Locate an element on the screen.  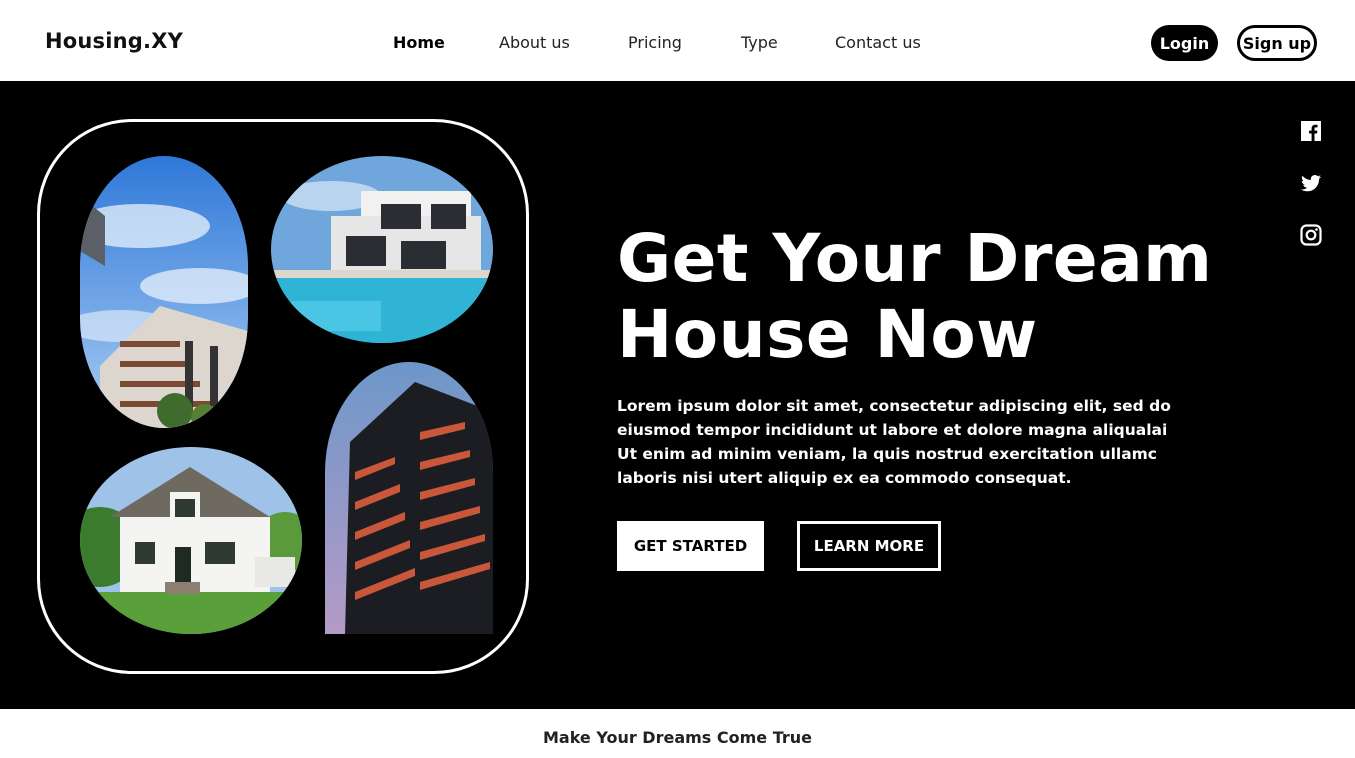
villa-pool-photo is located at coordinates (382, 249).